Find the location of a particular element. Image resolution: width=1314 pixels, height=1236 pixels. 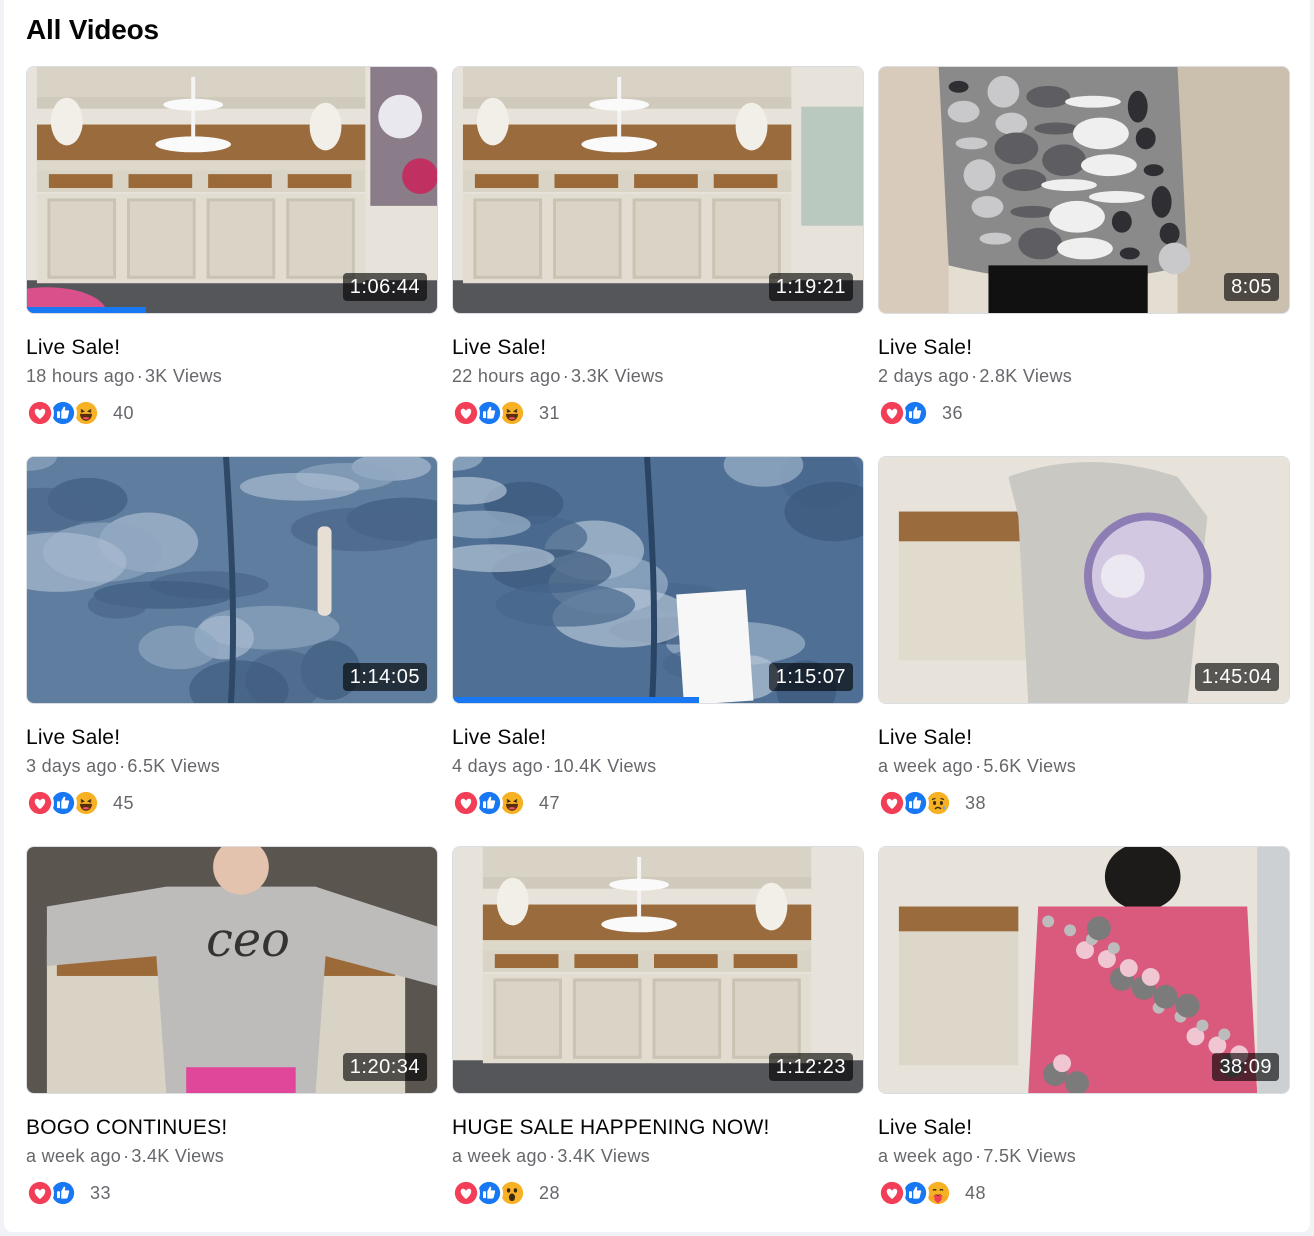

reaction-count: 33 is located at coordinates (101, 1192).